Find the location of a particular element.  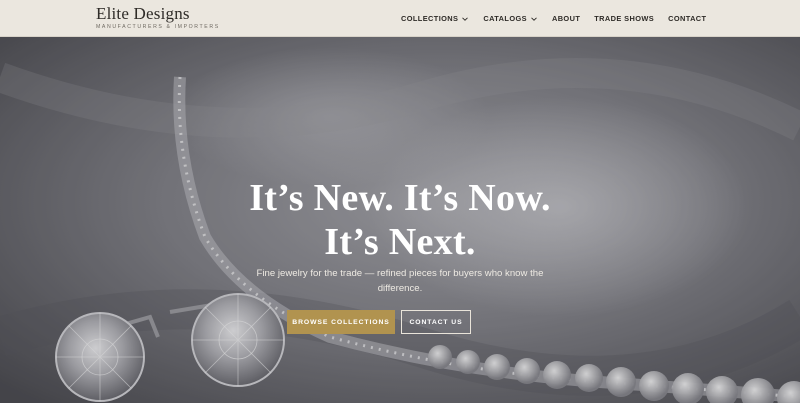

nav-item-collections: COLLECTIONS is located at coordinates (435, 18).